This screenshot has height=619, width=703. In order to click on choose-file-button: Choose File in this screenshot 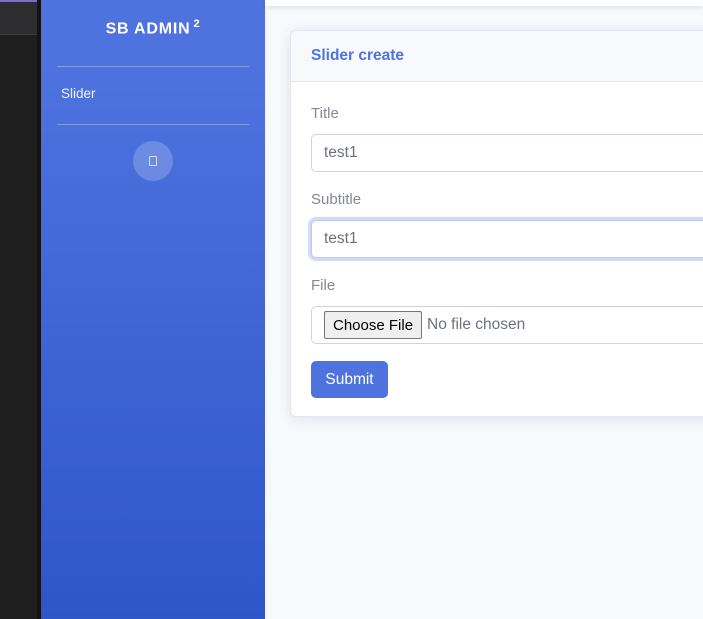, I will do `click(373, 325)`.